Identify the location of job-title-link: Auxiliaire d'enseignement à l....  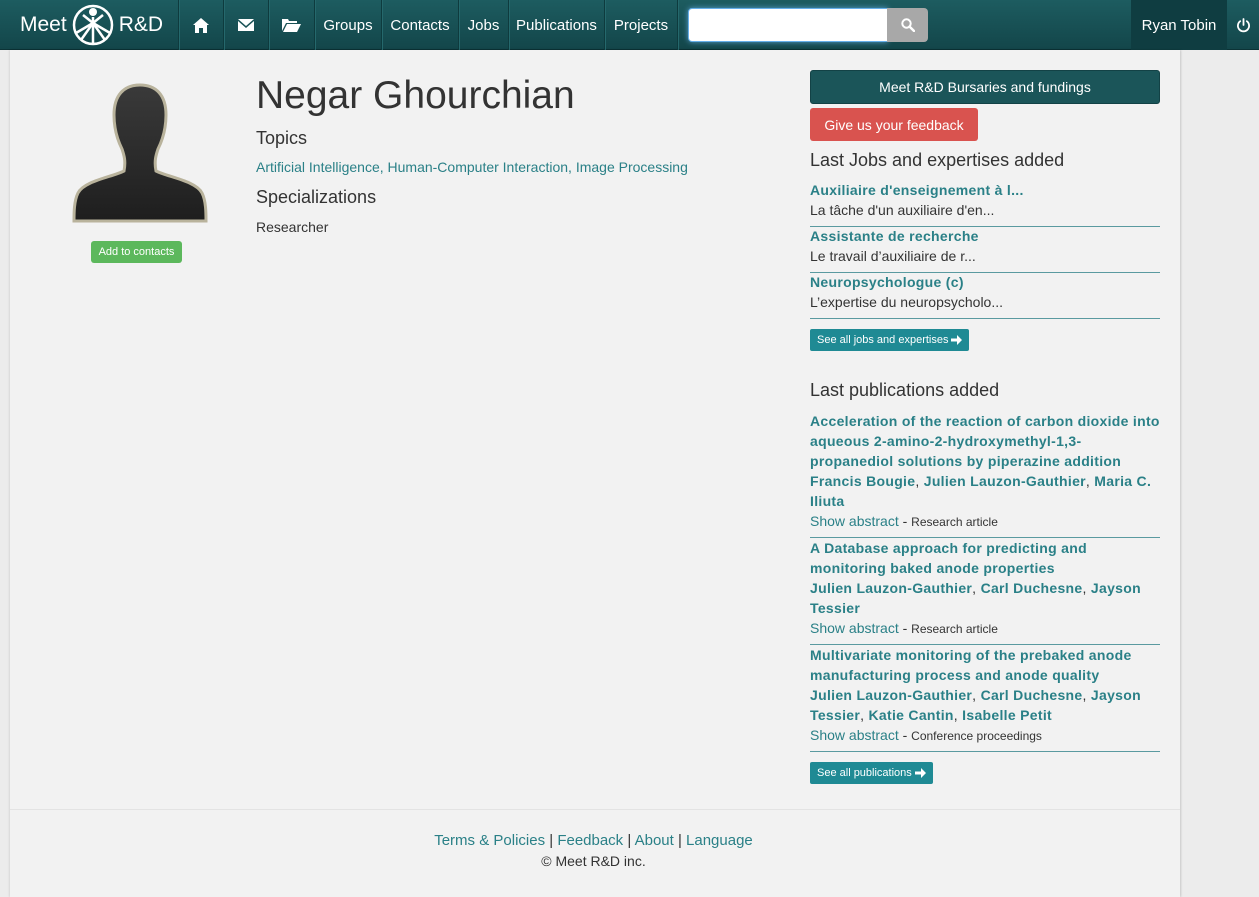
(917, 190).